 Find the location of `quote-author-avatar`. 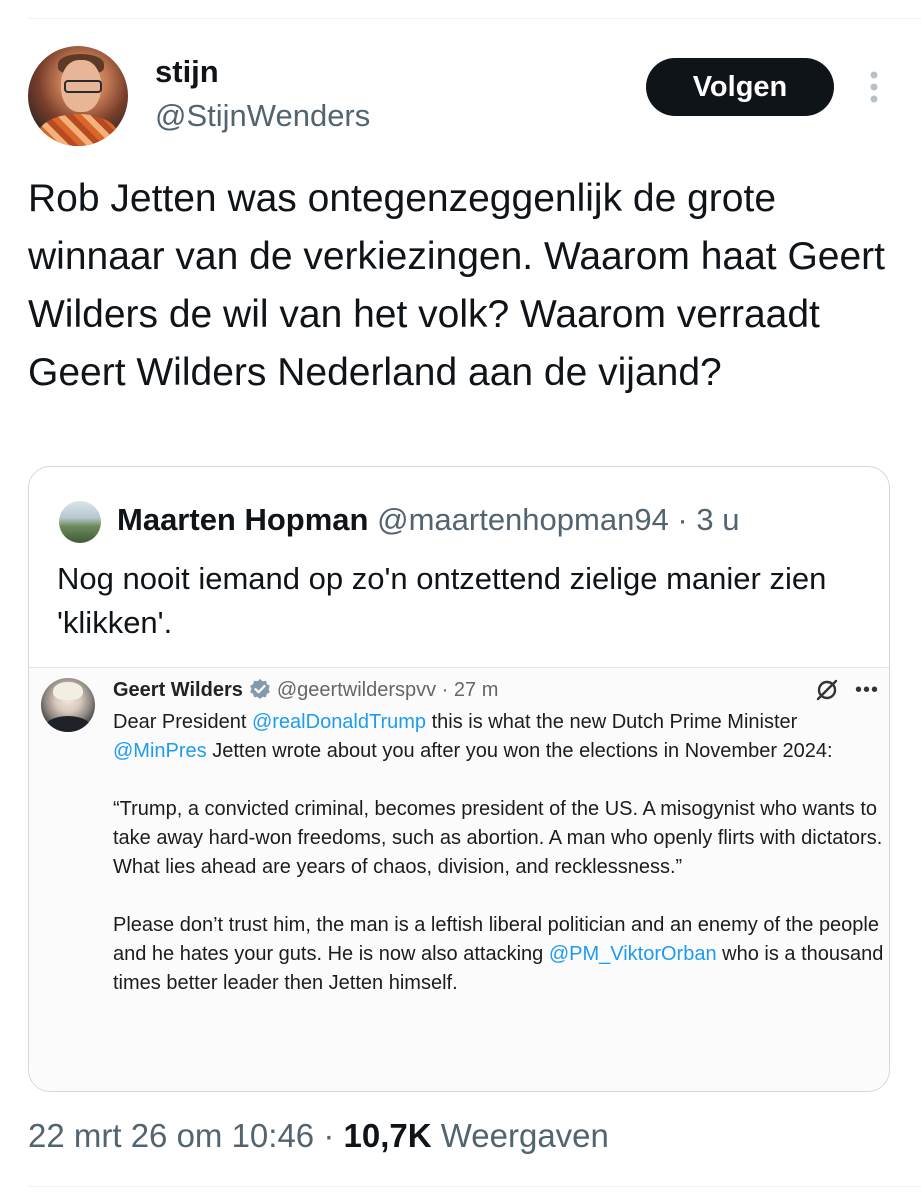

quote-author-avatar is located at coordinates (80, 522).